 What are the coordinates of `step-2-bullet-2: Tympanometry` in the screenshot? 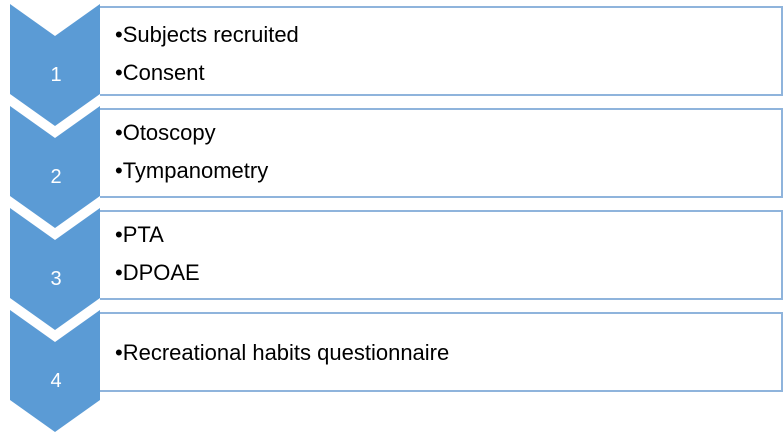 It's located at (192, 171).